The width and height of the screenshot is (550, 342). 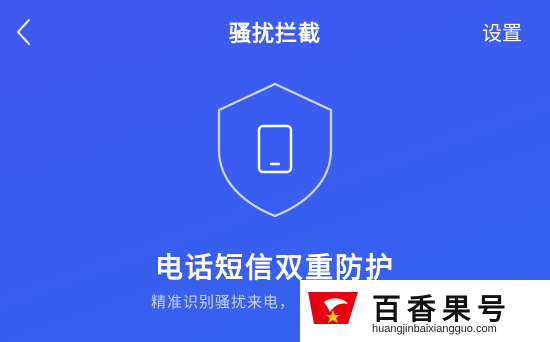 What do you see at coordinates (502, 31) in the screenshot?
I see `settings-button: 设置` at bounding box center [502, 31].